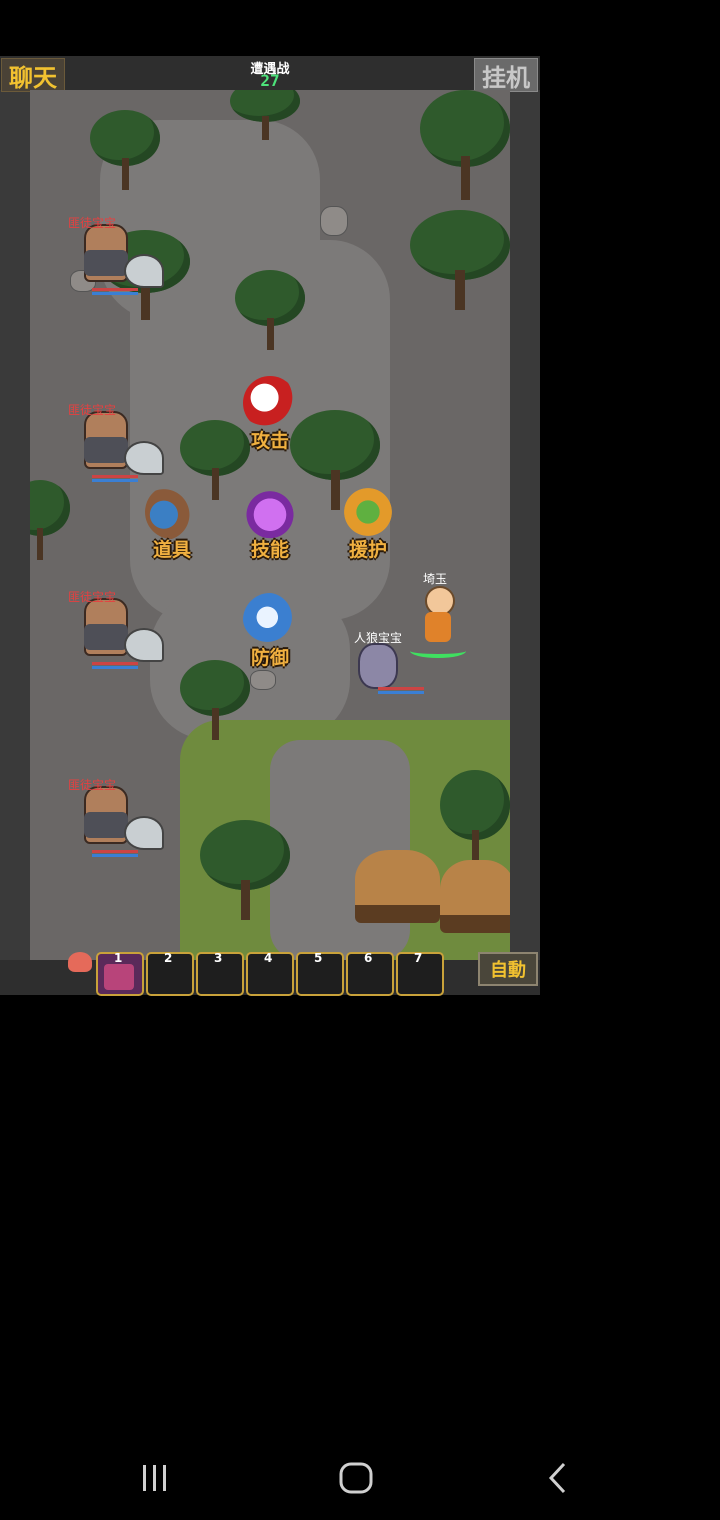 The image size is (720, 1520). What do you see at coordinates (270, 620) in the screenshot?
I see `shield-icon` at bounding box center [270, 620].